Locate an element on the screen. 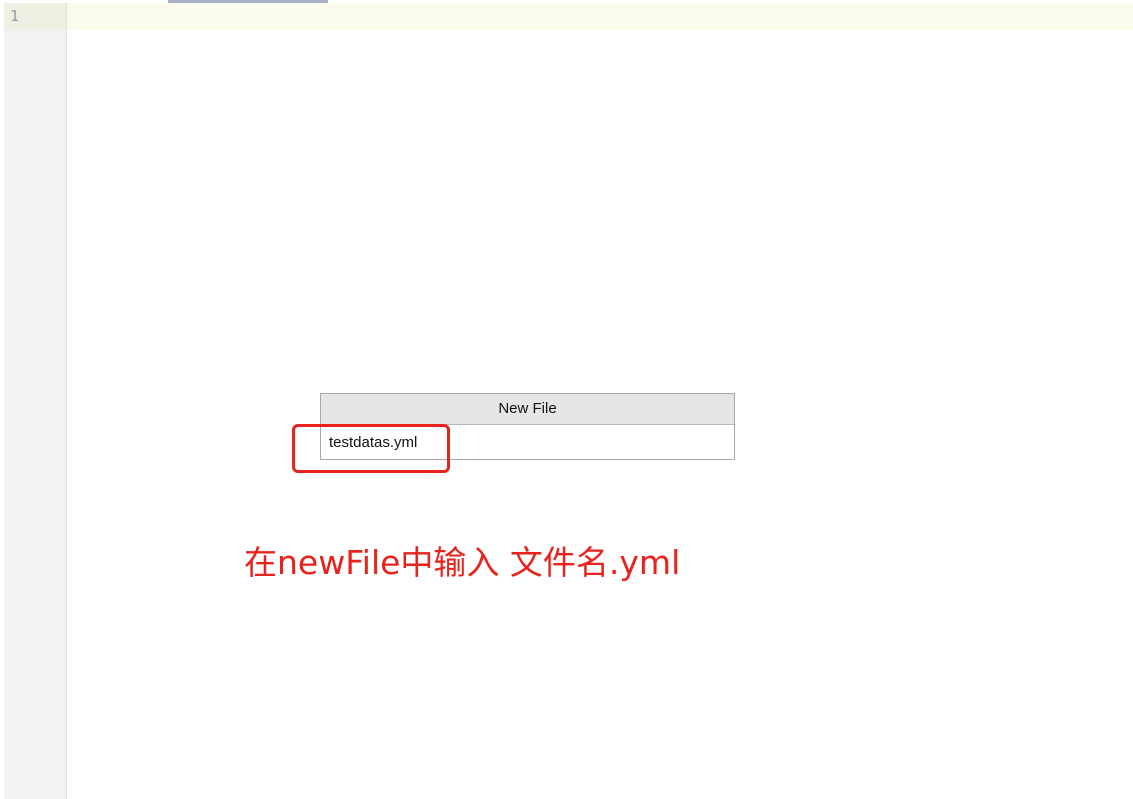  current-line-highlight is located at coordinates (600, 16).